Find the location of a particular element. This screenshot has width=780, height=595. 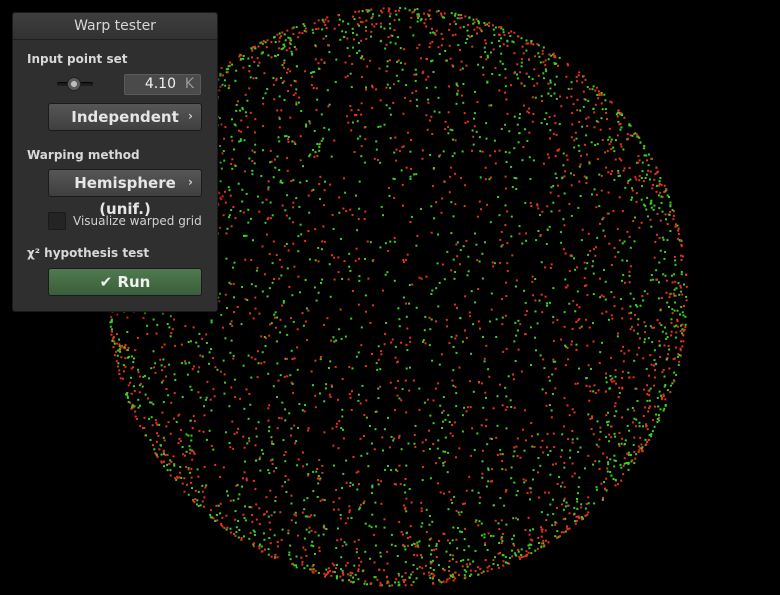

sample-count-slider is located at coordinates (75, 84).